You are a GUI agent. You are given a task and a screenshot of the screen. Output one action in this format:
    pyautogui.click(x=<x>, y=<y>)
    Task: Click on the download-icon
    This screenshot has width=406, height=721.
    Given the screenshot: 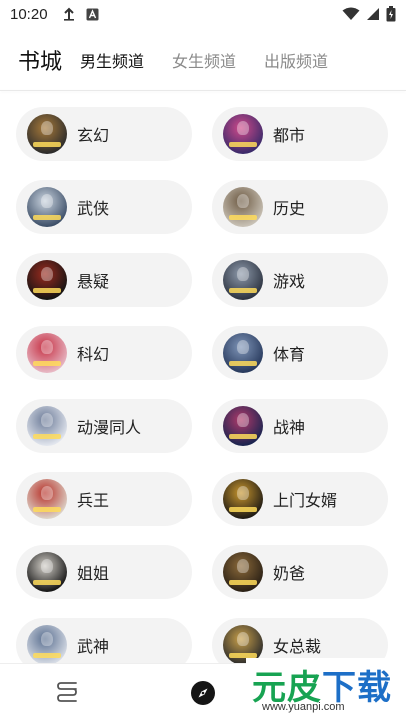 What is the action you would take?
    pyautogui.click(x=69, y=14)
    